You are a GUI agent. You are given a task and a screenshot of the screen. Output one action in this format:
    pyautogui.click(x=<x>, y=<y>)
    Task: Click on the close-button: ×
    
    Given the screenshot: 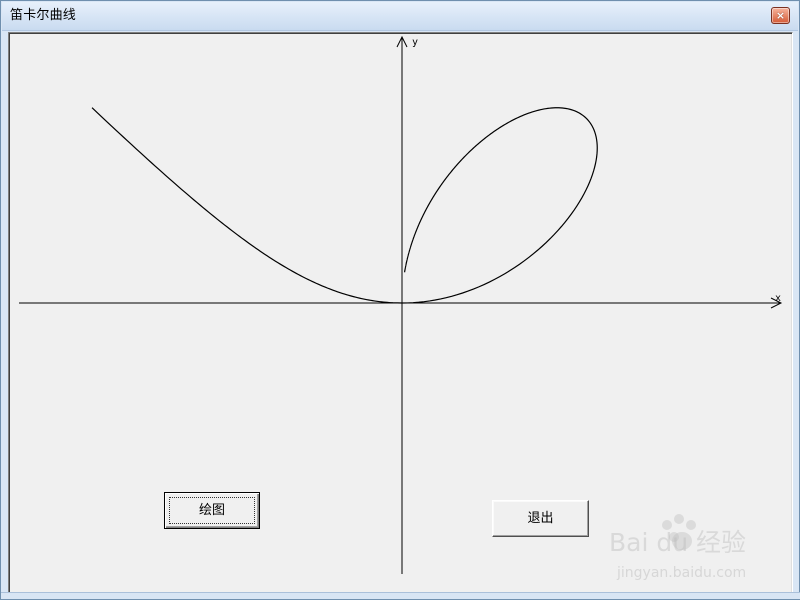 What is the action you would take?
    pyautogui.click(x=780, y=15)
    